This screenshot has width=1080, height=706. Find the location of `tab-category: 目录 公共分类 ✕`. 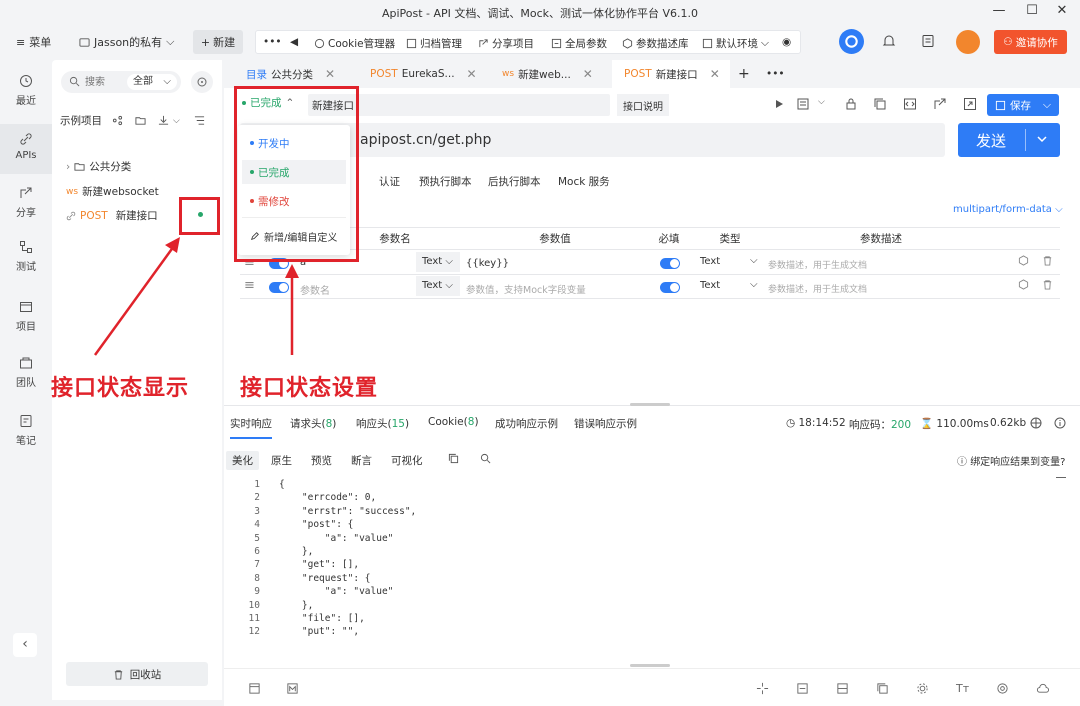

tab-category: 目录 公共分类 ✕ is located at coordinates (296, 74).